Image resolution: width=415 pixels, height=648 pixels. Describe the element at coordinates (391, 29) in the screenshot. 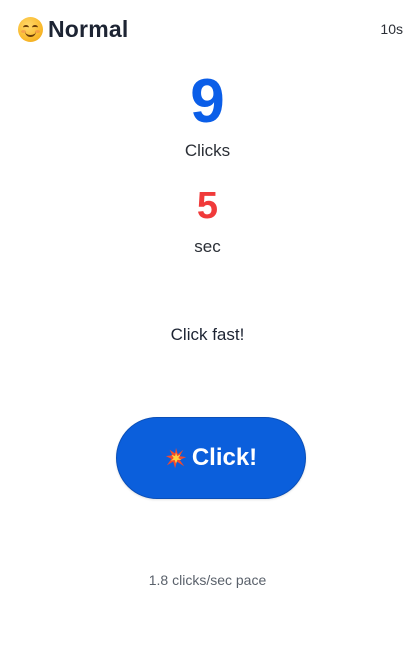

I see `duration-label: 10s` at that location.